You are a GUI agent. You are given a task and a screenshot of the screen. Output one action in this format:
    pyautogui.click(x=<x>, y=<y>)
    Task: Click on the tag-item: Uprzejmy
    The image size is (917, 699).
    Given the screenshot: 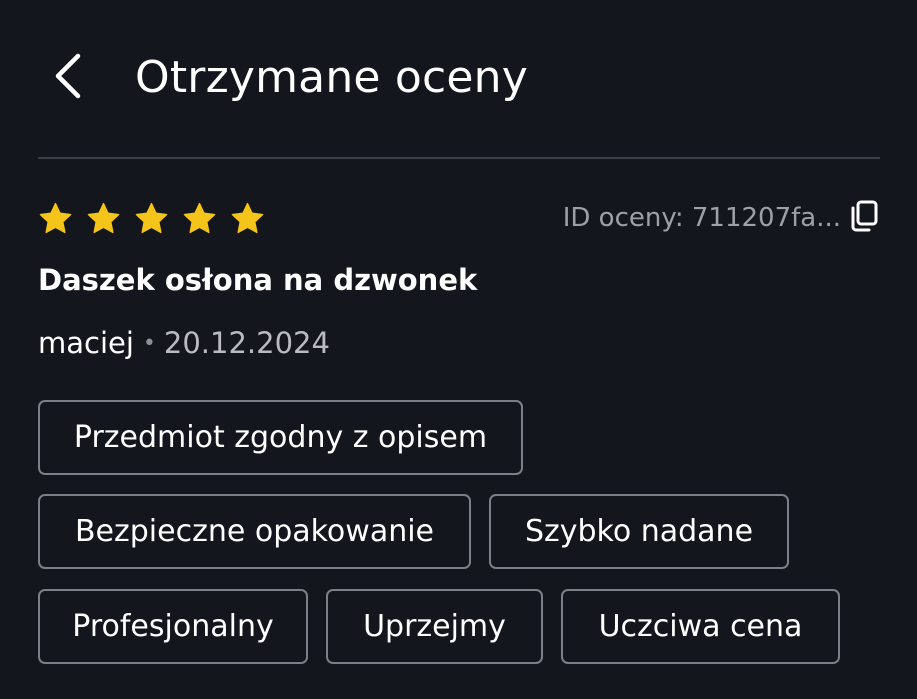 What is the action you would take?
    pyautogui.click(x=434, y=626)
    